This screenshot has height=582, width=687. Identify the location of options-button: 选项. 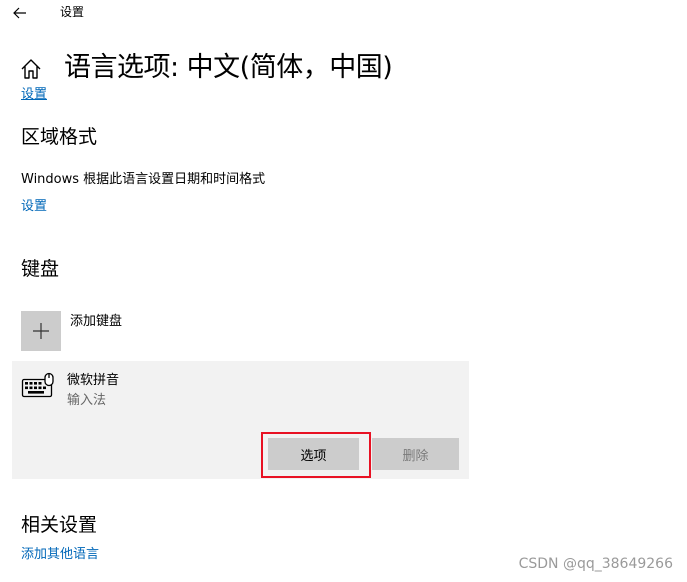
(313, 454).